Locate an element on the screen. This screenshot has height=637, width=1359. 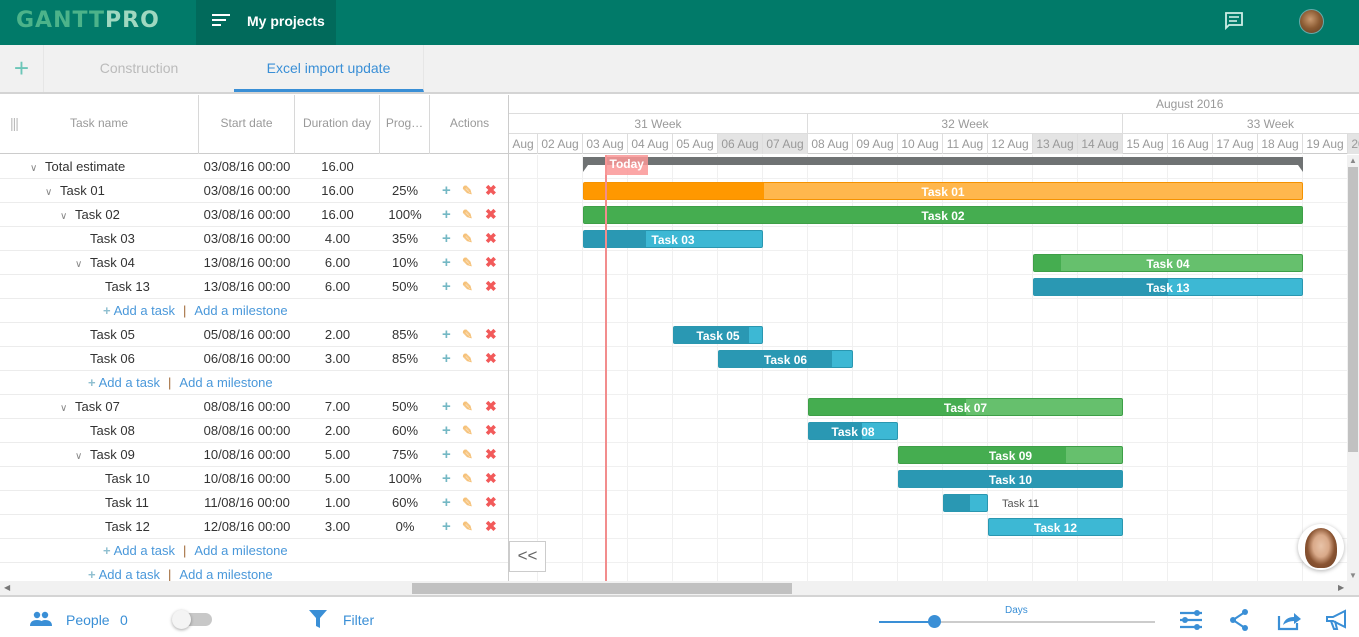
start-date-cell: 11/08/16 00:00 is located at coordinates (247, 502).